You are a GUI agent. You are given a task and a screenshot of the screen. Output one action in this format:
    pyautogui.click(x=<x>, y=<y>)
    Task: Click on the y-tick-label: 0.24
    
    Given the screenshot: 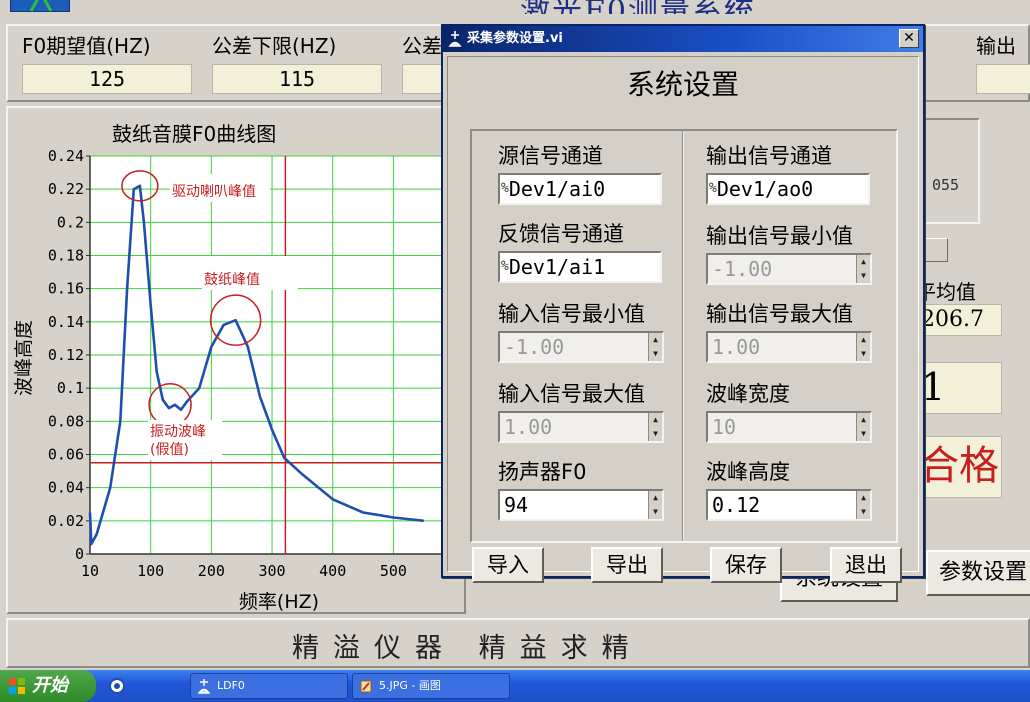 What is the action you would take?
    pyautogui.click(x=66, y=156)
    